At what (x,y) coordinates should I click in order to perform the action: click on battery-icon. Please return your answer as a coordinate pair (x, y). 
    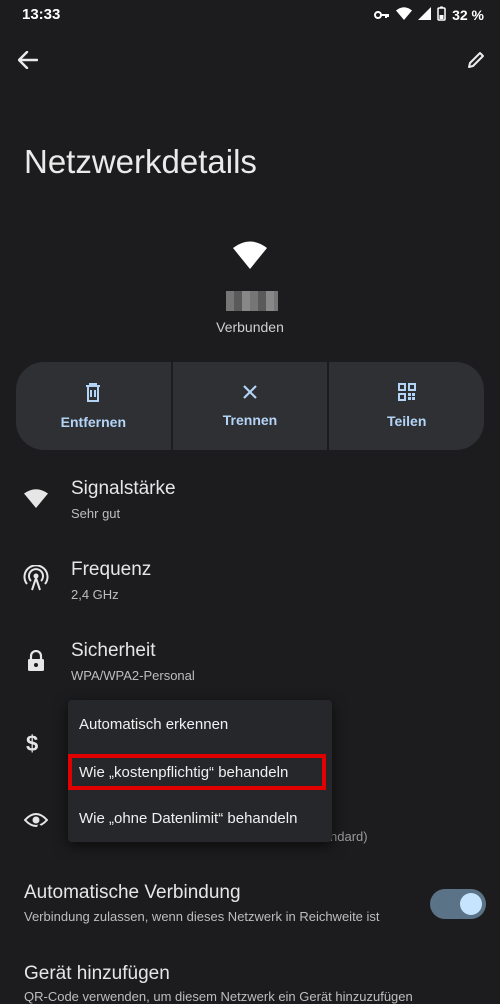
    Looking at the image, I should click on (441, 15).